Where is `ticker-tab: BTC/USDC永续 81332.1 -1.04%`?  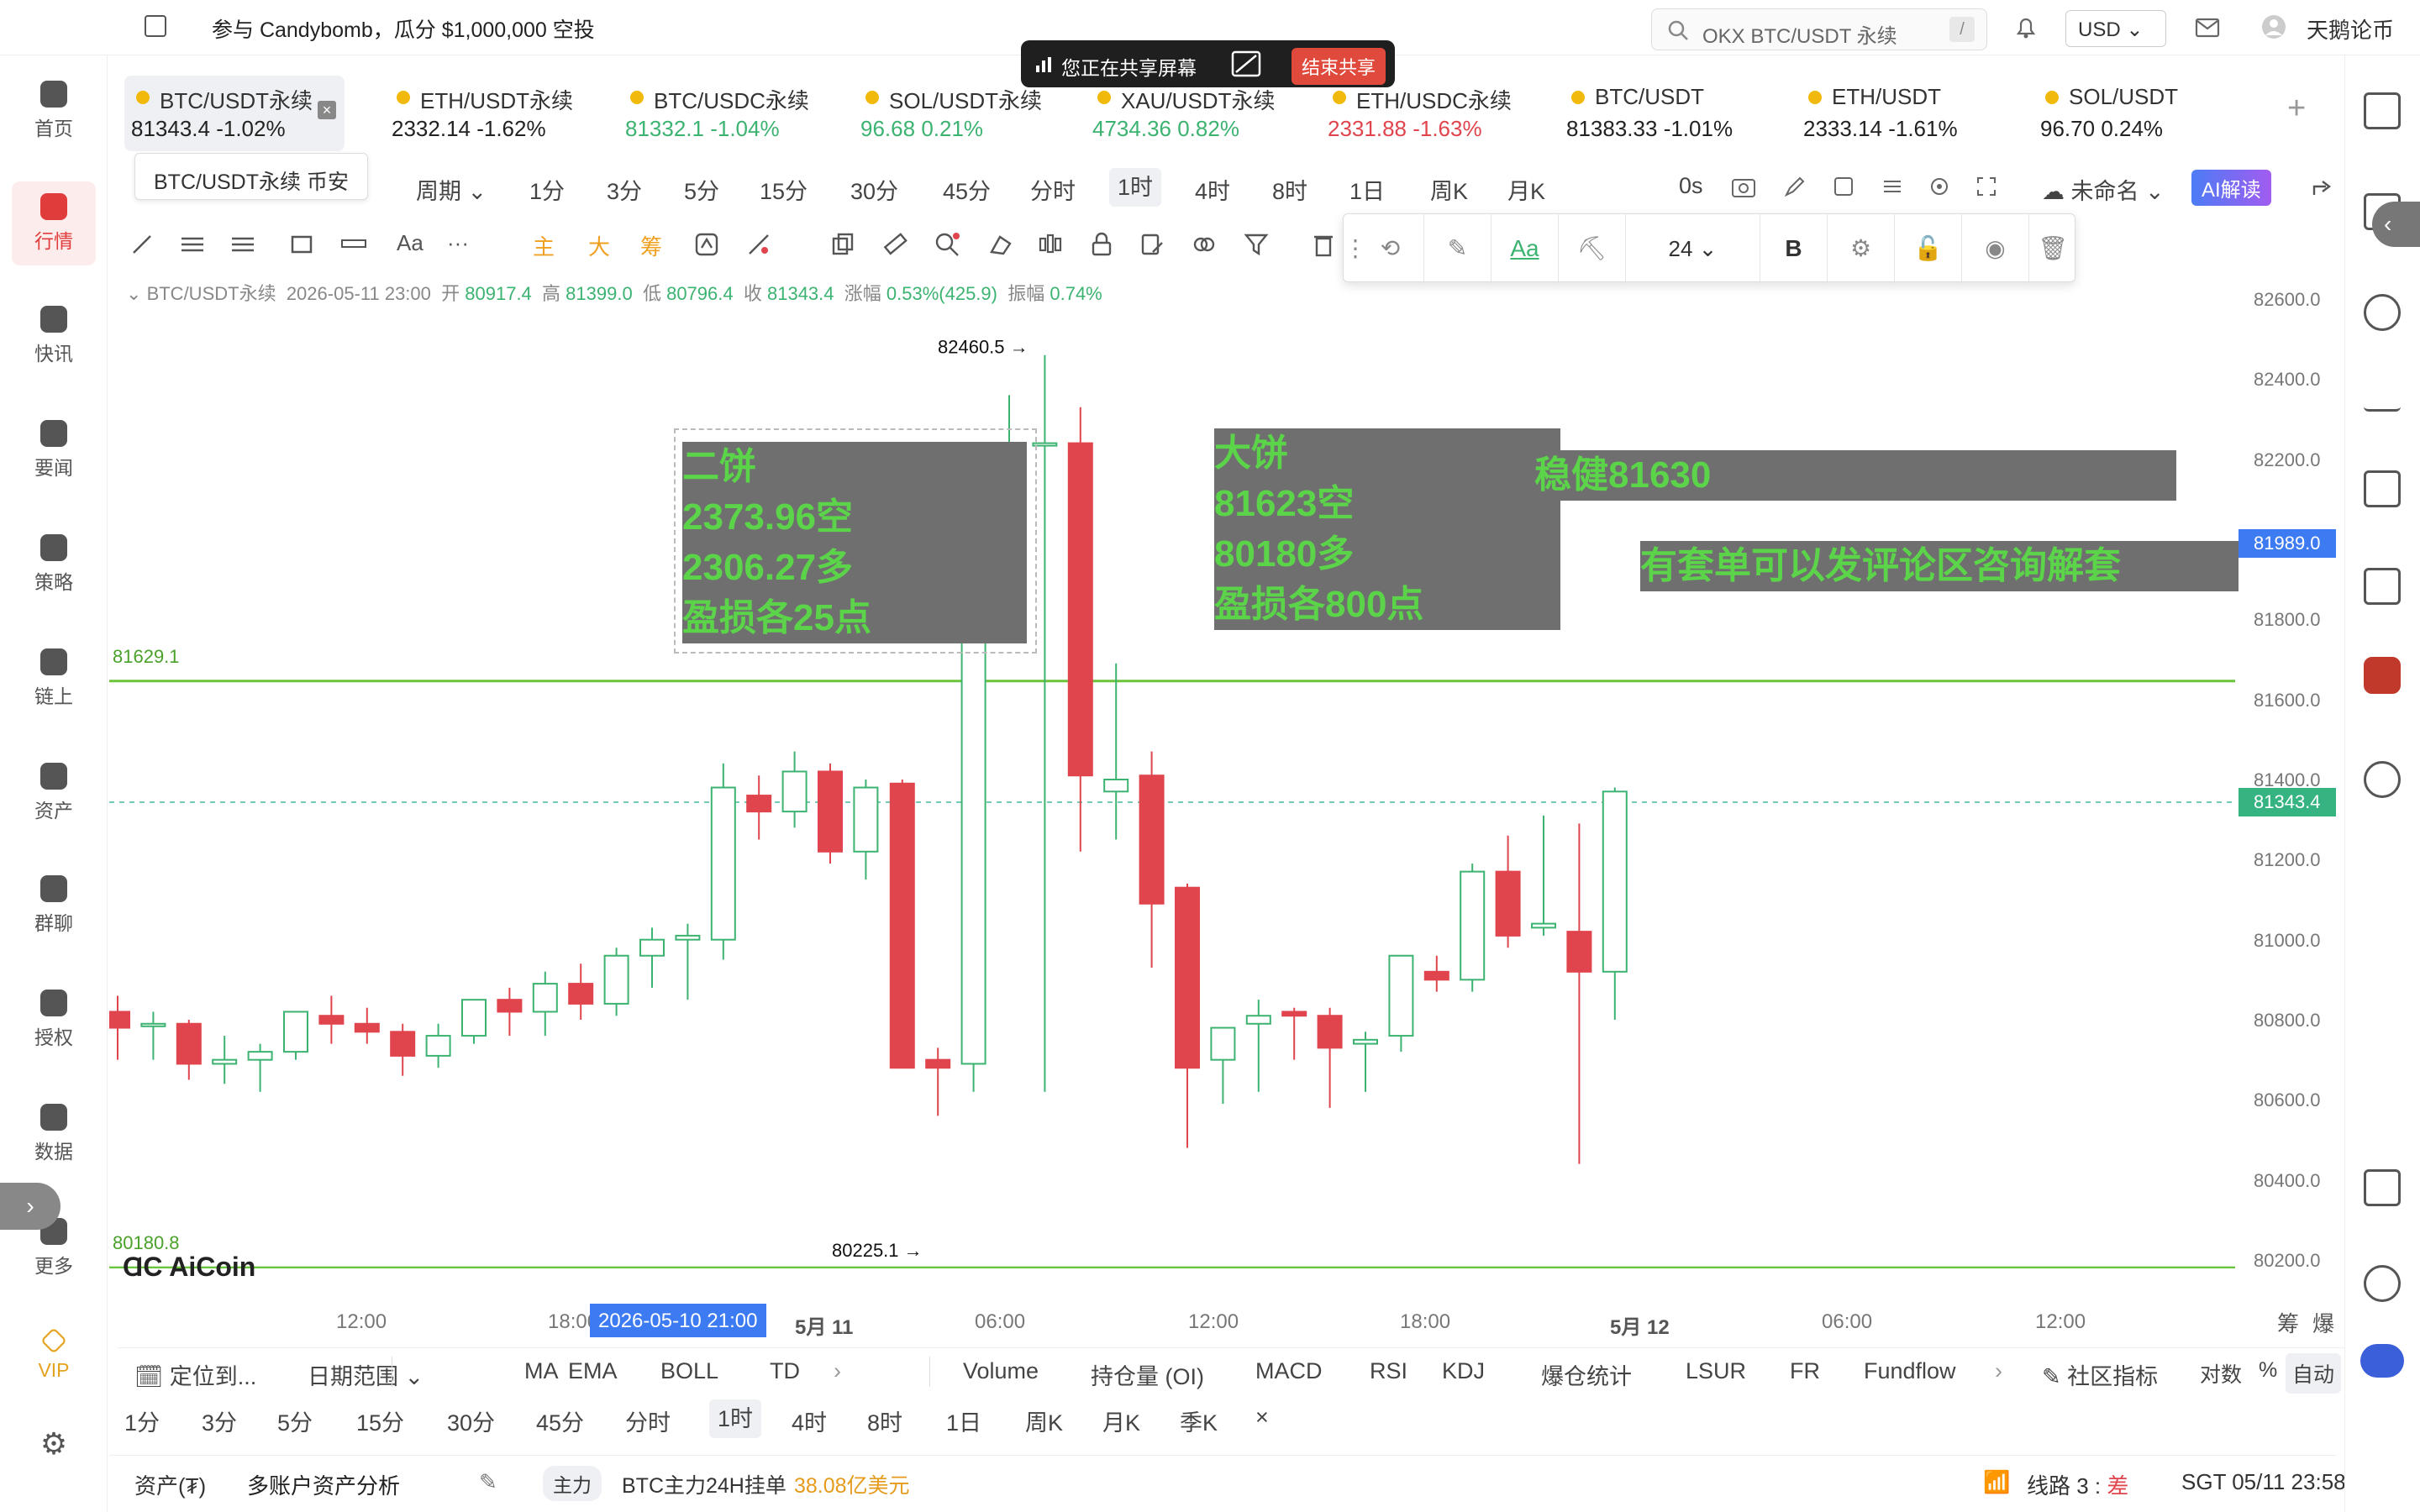
ticker-tab: BTC/USDC永续 81332.1 -1.04% is located at coordinates (732, 113).